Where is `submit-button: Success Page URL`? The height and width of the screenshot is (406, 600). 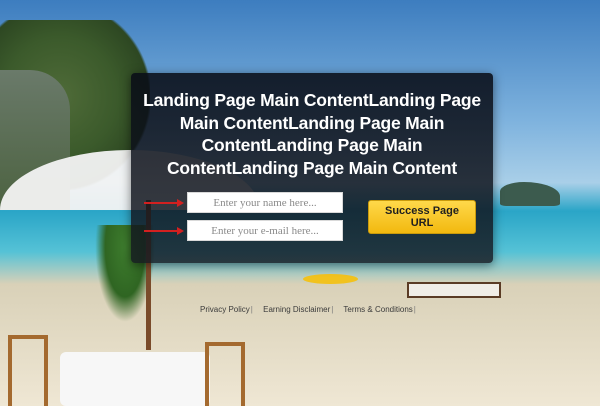 submit-button: Success Page URL is located at coordinates (422, 217).